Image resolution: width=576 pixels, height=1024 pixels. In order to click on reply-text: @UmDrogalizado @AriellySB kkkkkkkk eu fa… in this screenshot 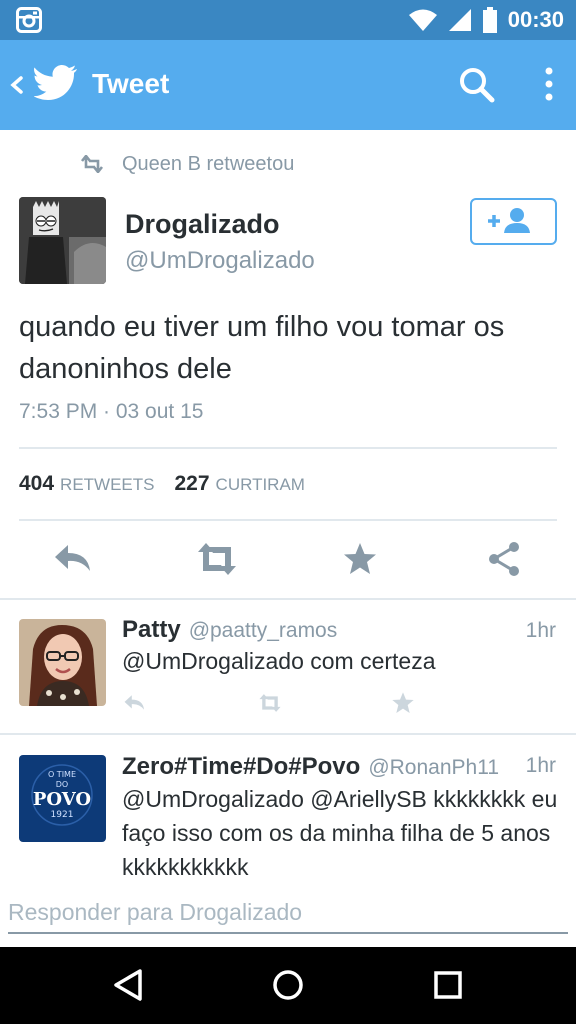, I will do `click(340, 833)`.